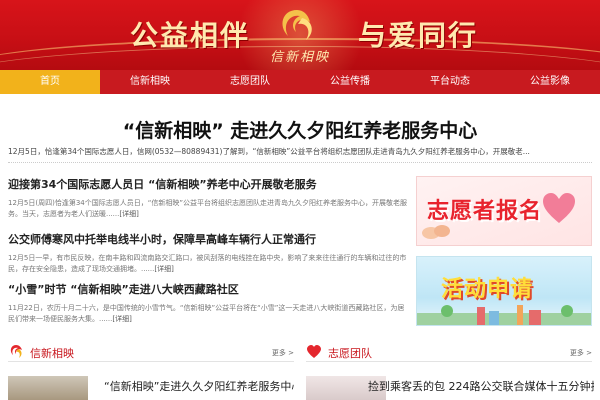  I want to click on volunteer-signup-banner: 志愿者报名, so click(504, 211).